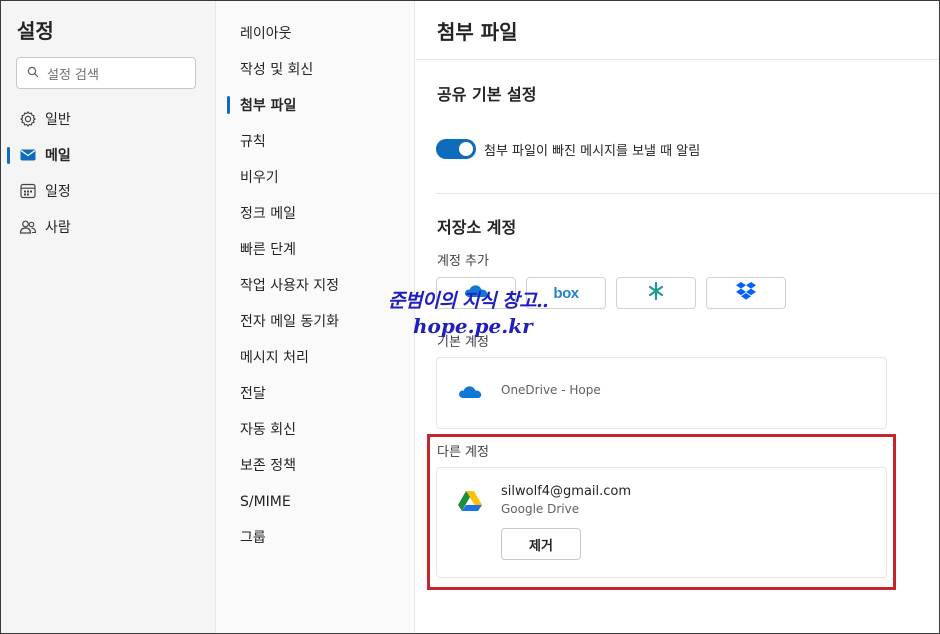 This screenshot has height=634, width=940. I want to click on watermark-line2: hope.pe.kr, so click(473, 326).